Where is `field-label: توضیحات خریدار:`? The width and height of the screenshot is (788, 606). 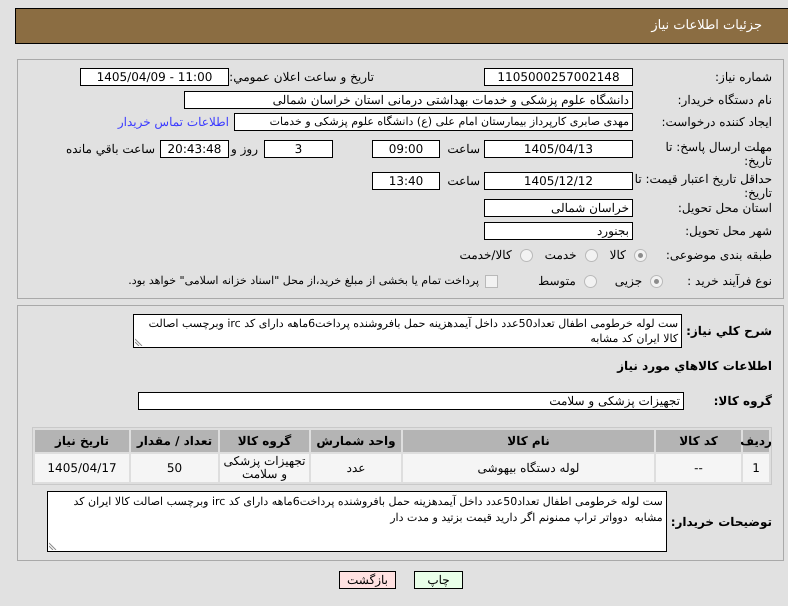 field-label: توضیحات خریدار: is located at coordinates (721, 522).